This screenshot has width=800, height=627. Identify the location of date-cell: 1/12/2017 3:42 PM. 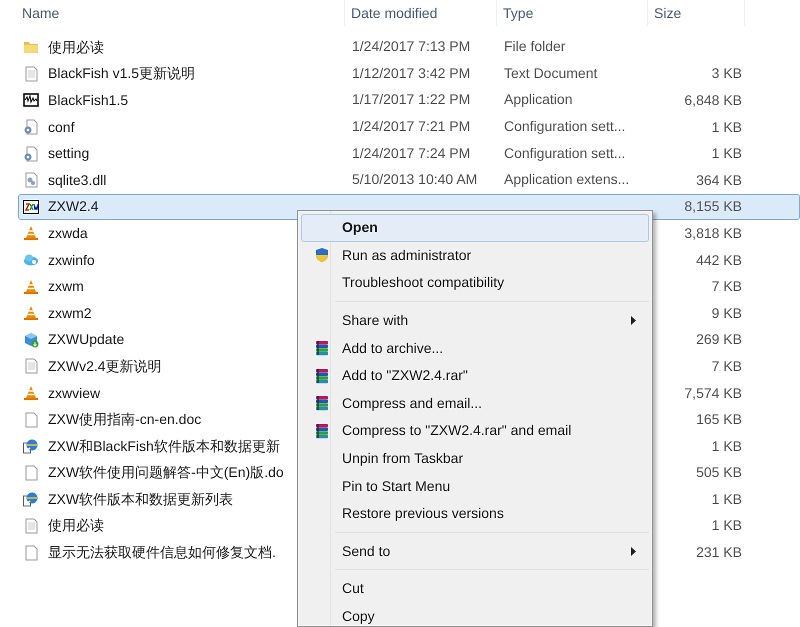
(411, 72).